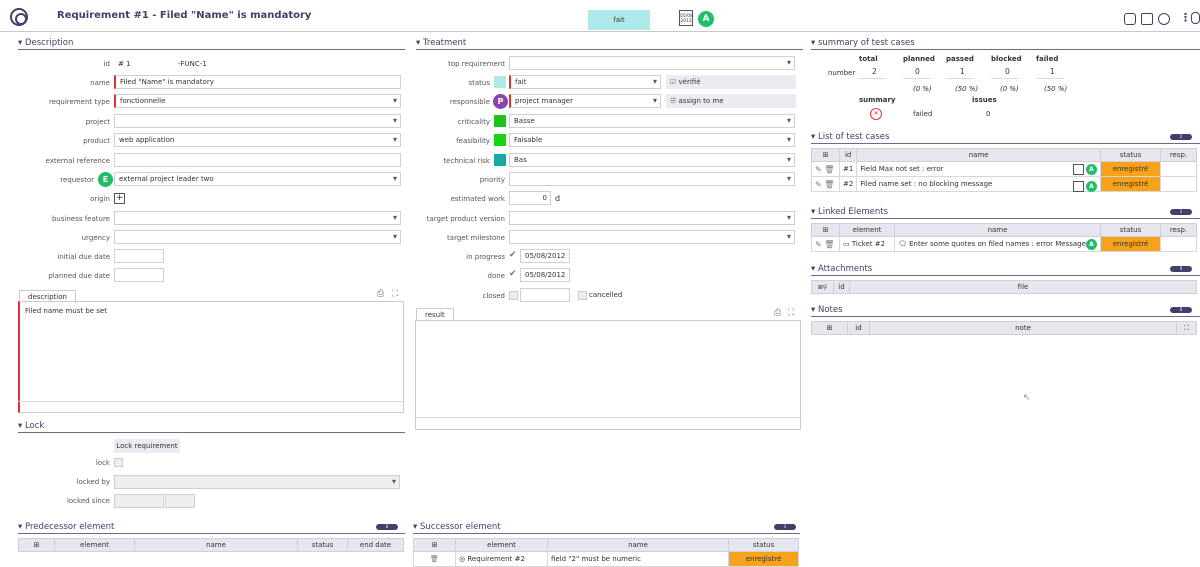 This screenshot has width=1200, height=567. I want to click on element-cell: ▭ Ticket #2, so click(867, 244).